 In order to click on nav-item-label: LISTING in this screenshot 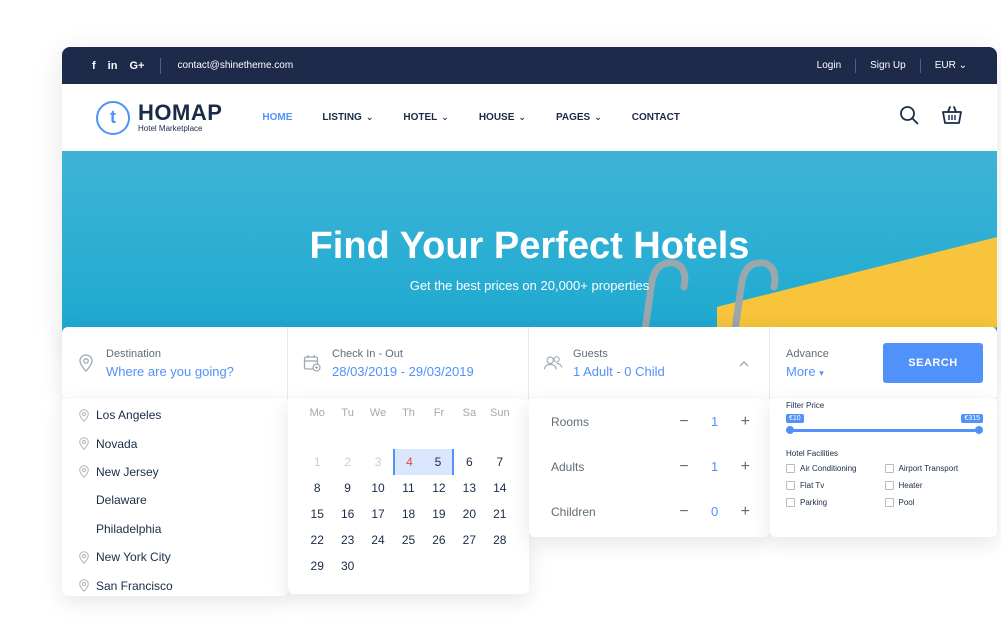, I will do `click(342, 117)`.